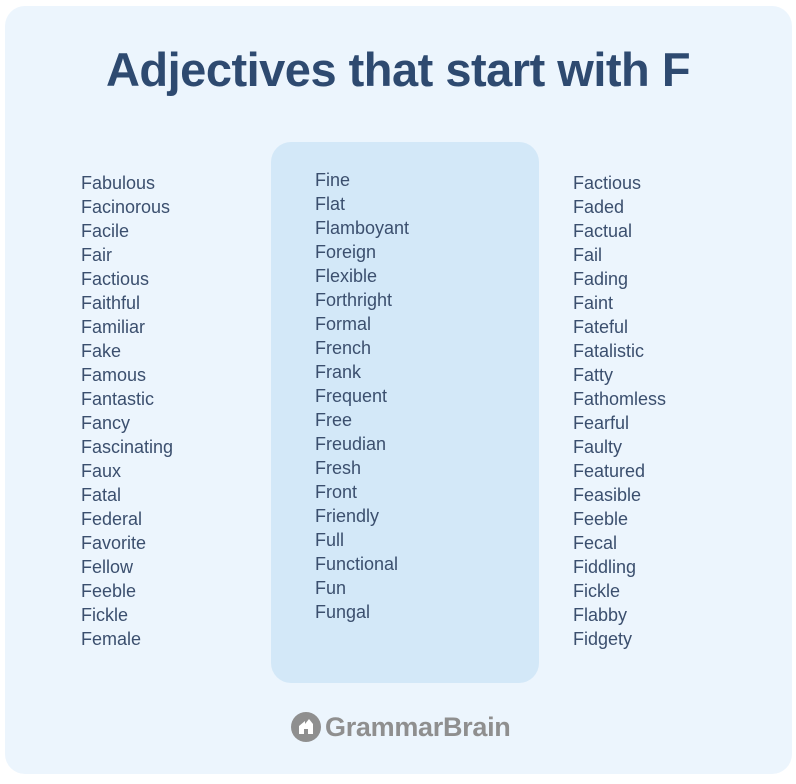 The height and width of the screenshot is (784, 796). What do you see at coordinates (111, 303) in the screenshot?
I see `adjective-item: Faithful` at bounding box center [111, 303].